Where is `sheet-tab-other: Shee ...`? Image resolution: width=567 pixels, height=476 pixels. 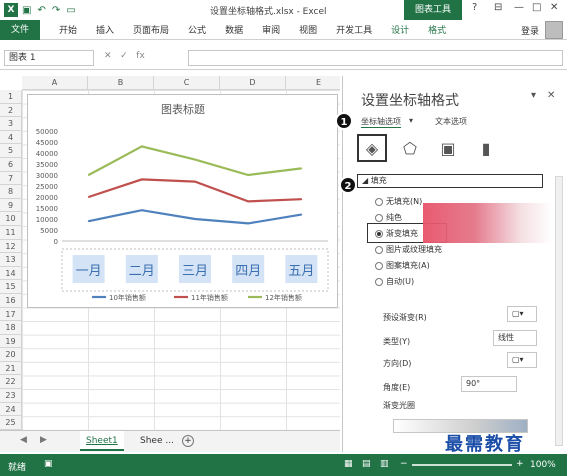 sheet-tab-other: Shee ... is located at coordinates (157, 441).